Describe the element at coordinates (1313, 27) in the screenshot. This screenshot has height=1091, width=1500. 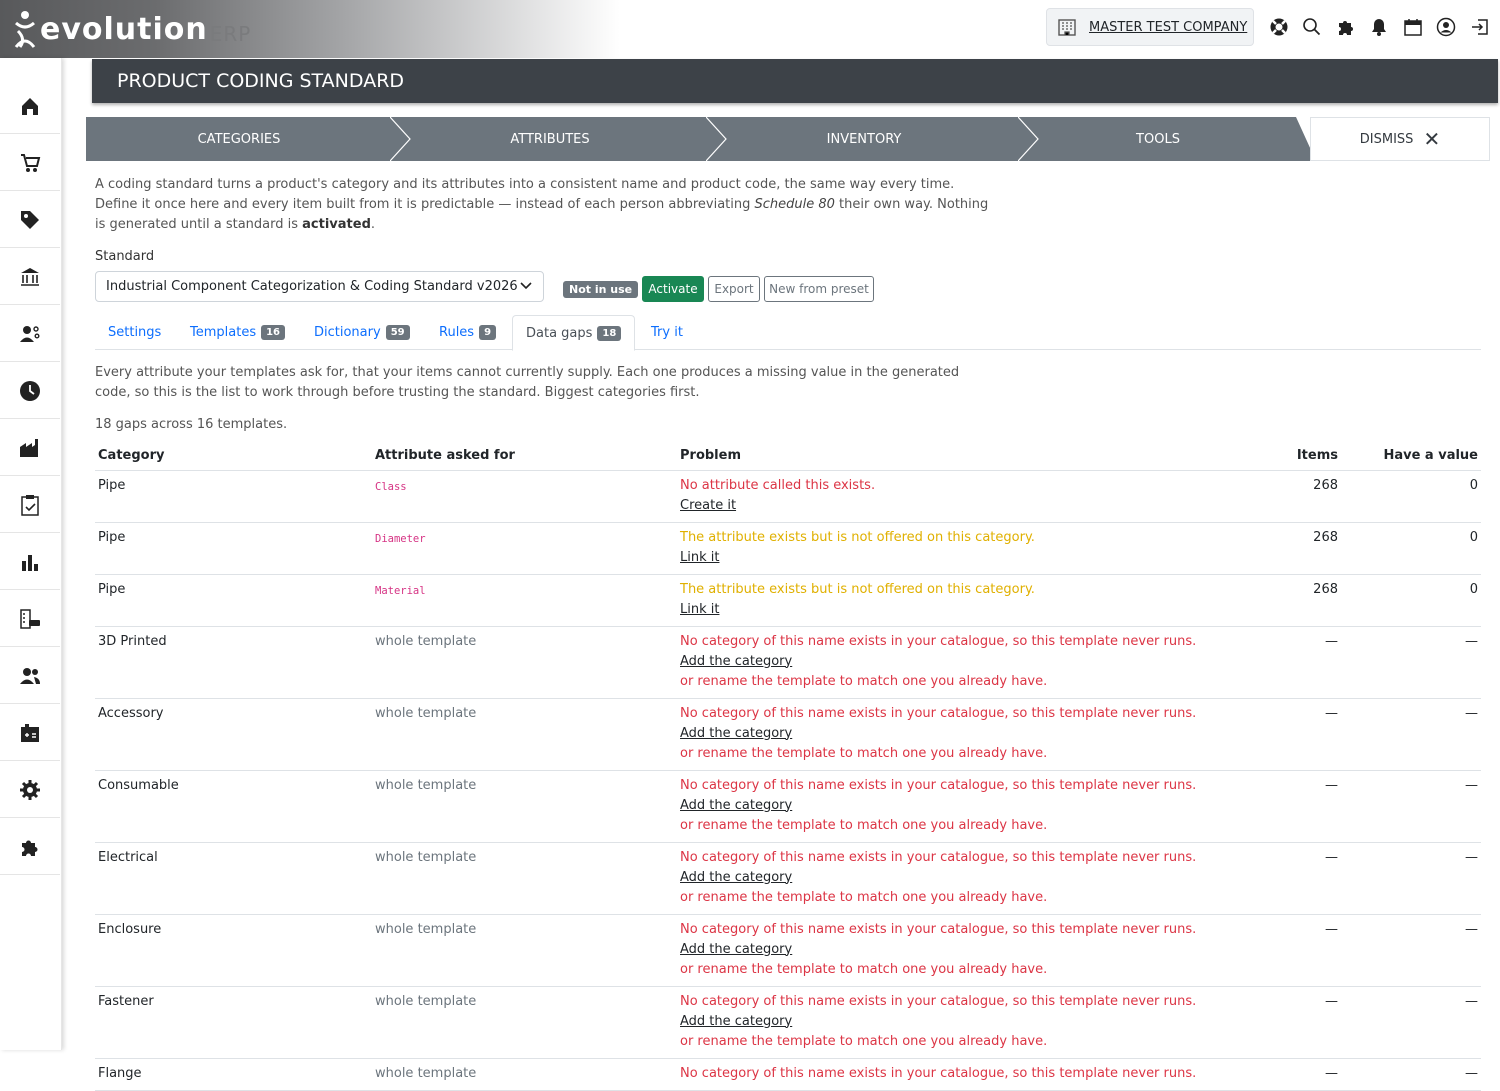
I see `search-icon` at that location.